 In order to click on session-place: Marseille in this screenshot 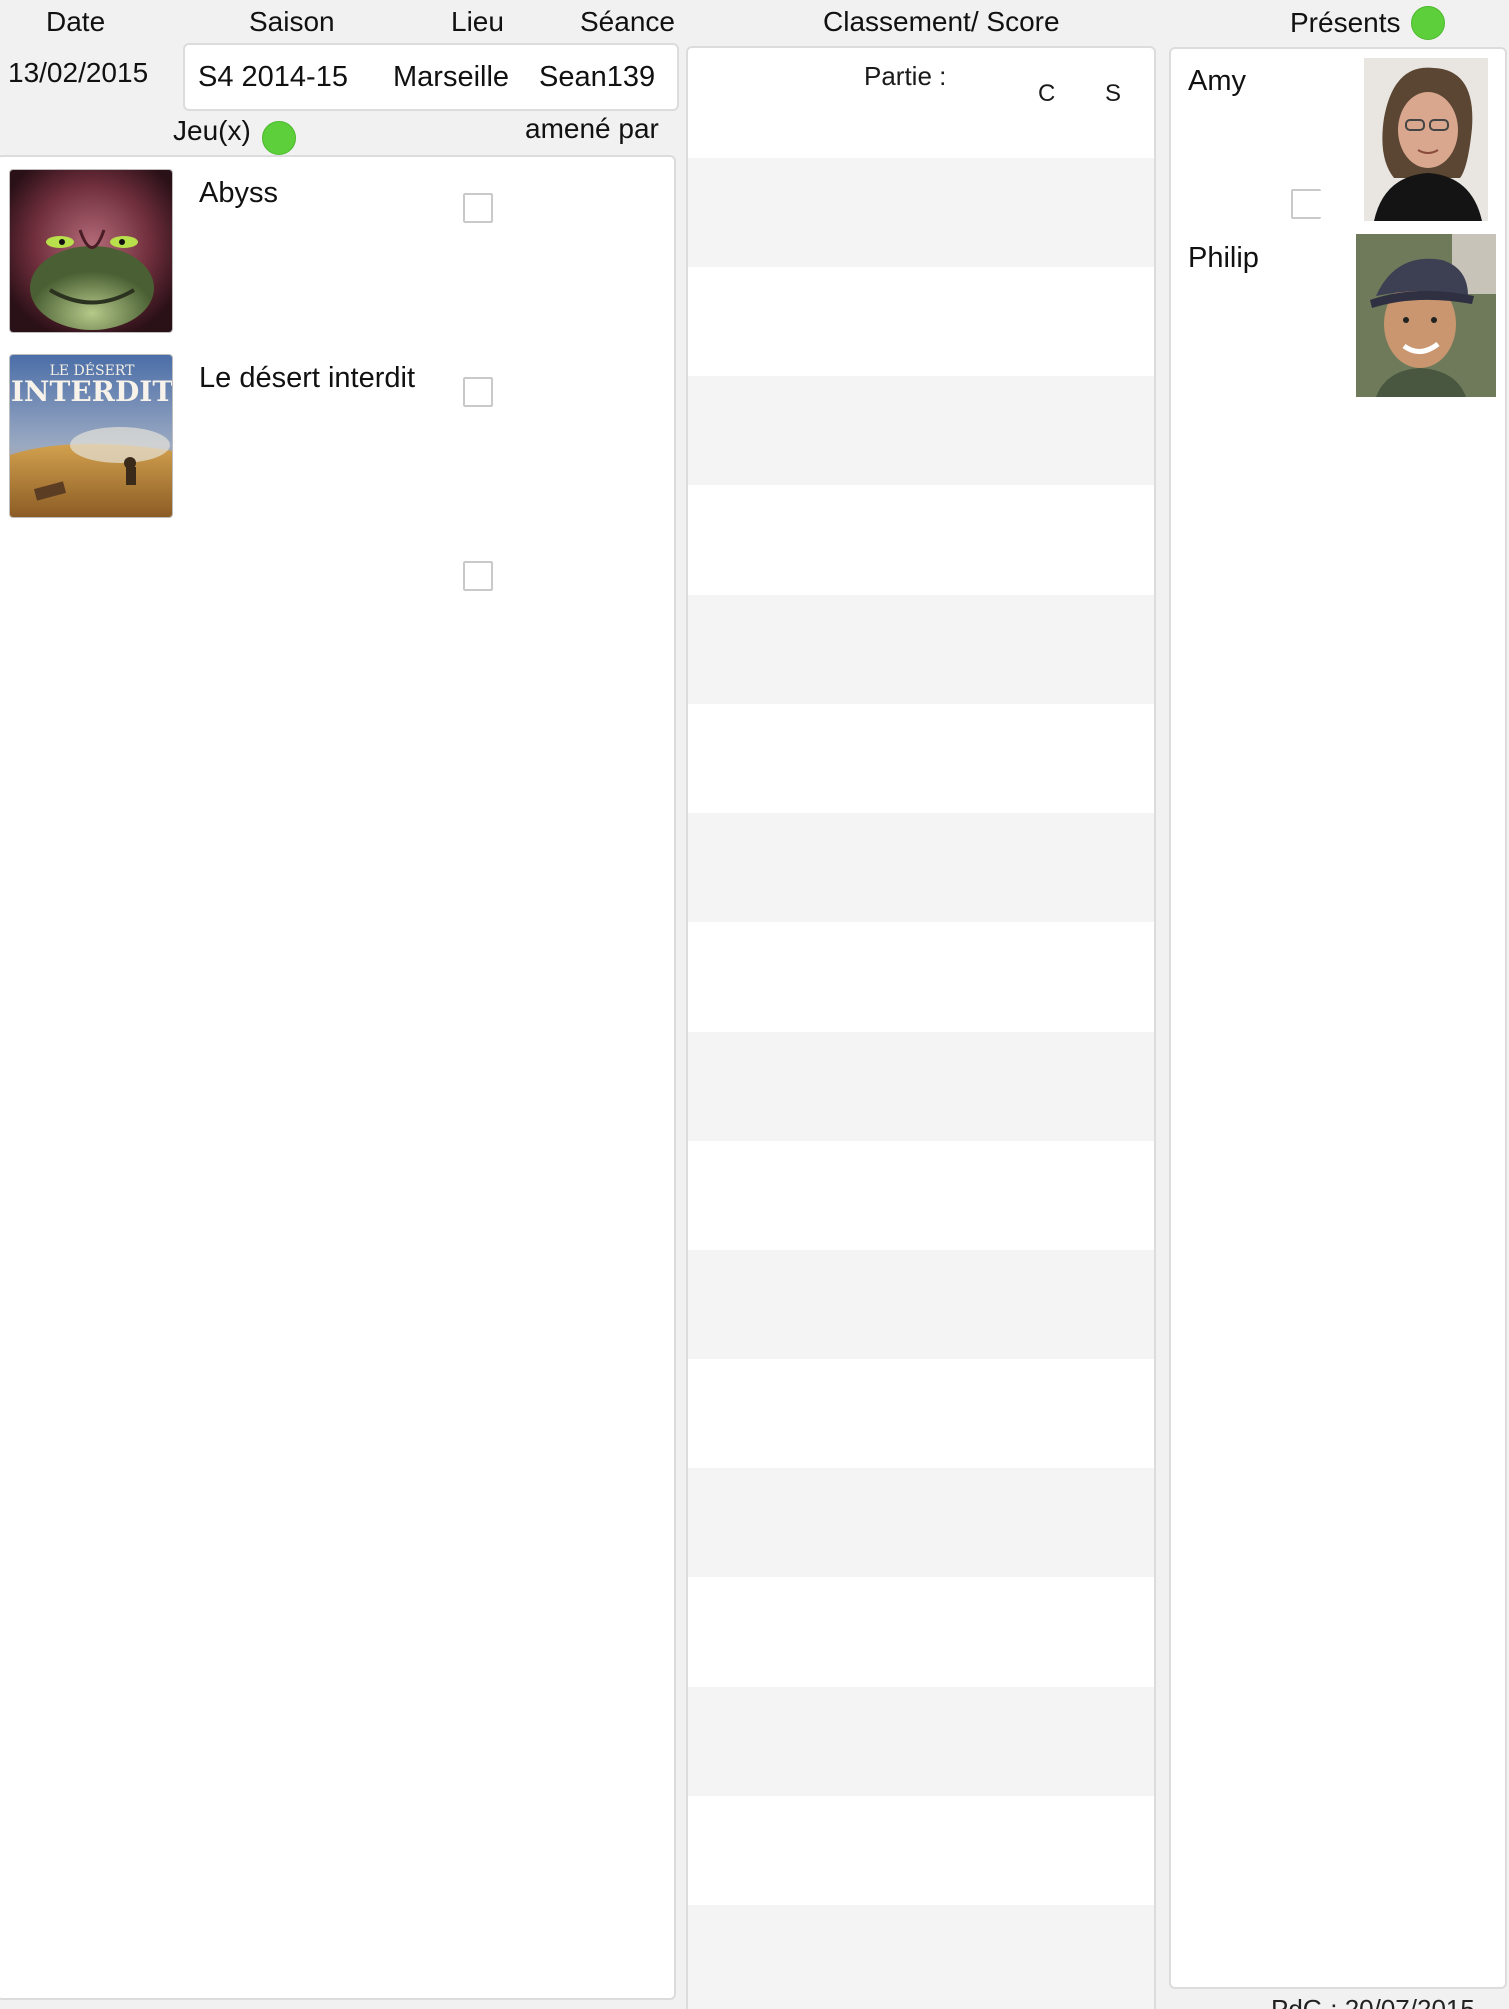, I will do `click(451, 77)`.